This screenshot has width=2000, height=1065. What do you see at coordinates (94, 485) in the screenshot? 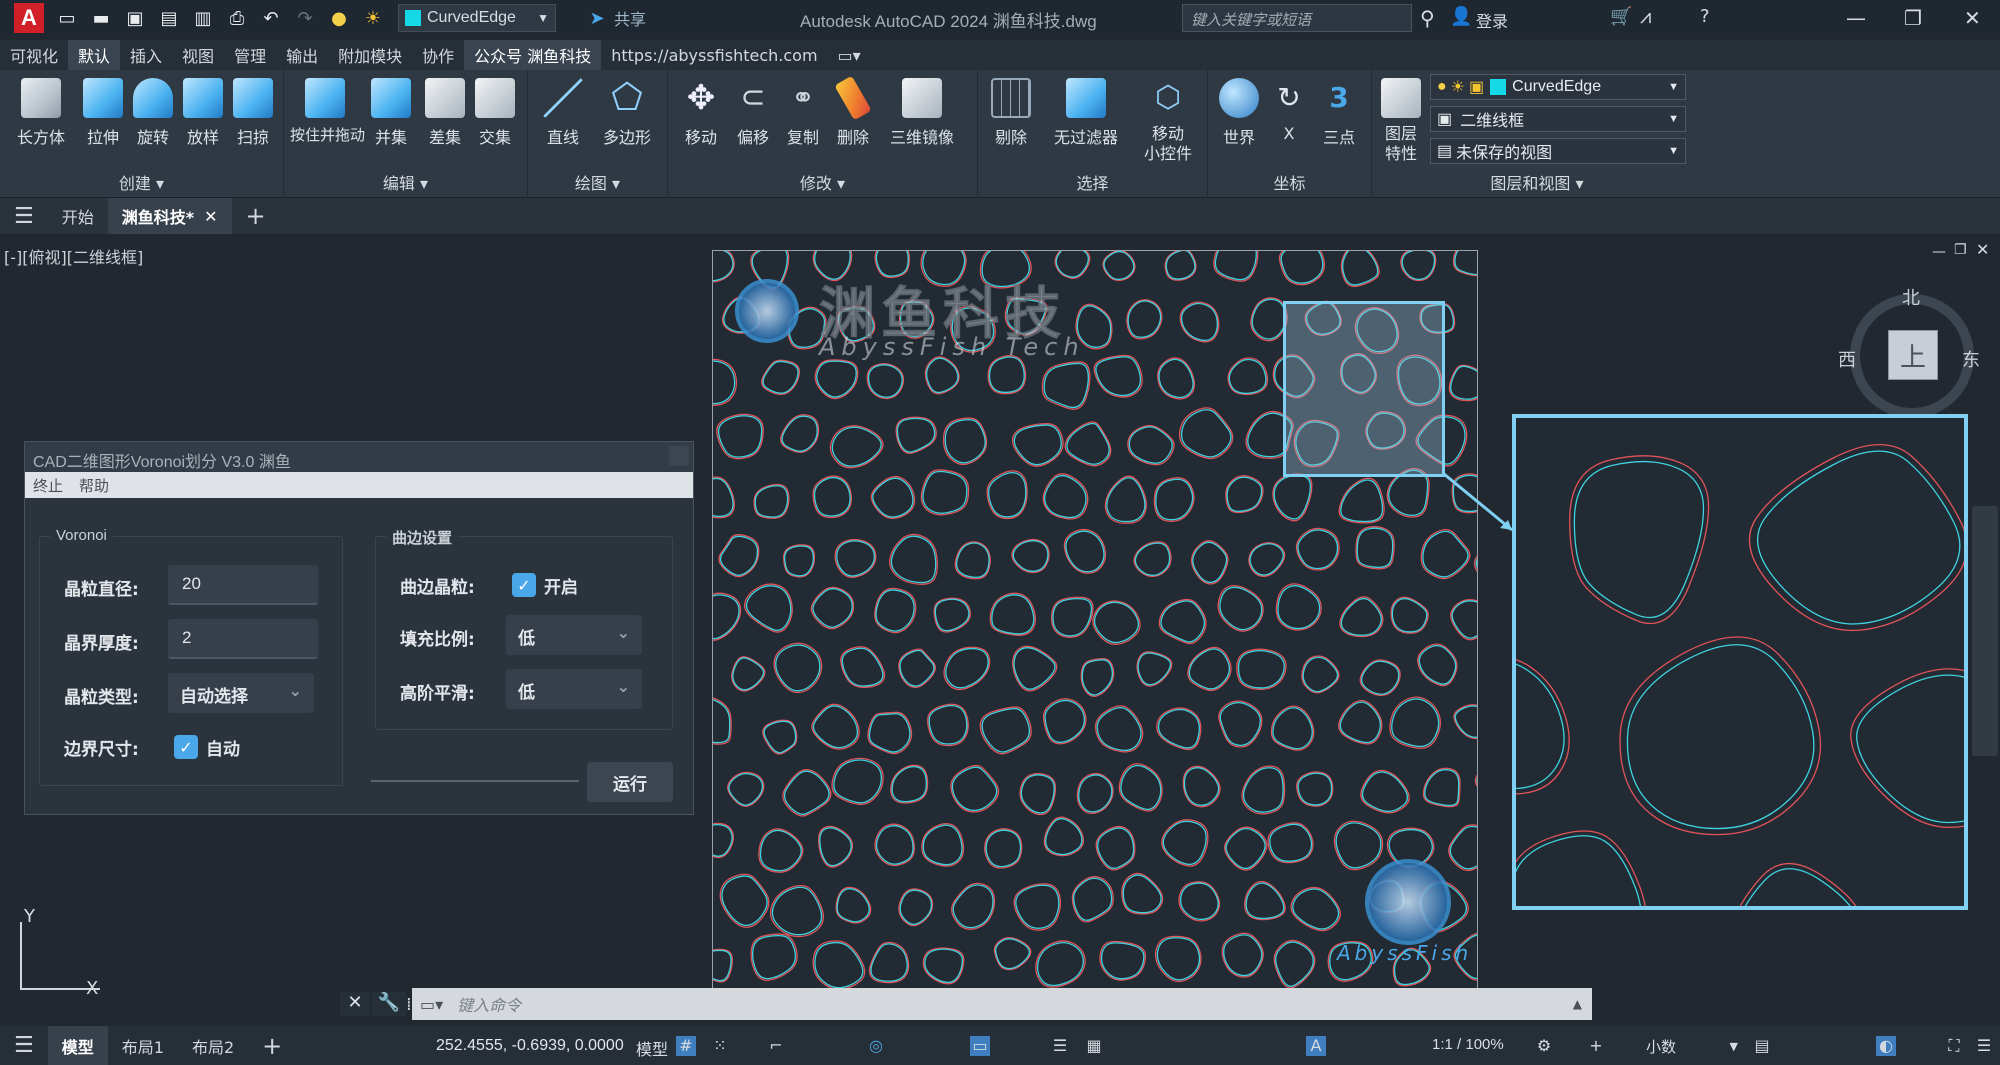
I see `menu-help: 帮助` at bounding box center [94, 485].